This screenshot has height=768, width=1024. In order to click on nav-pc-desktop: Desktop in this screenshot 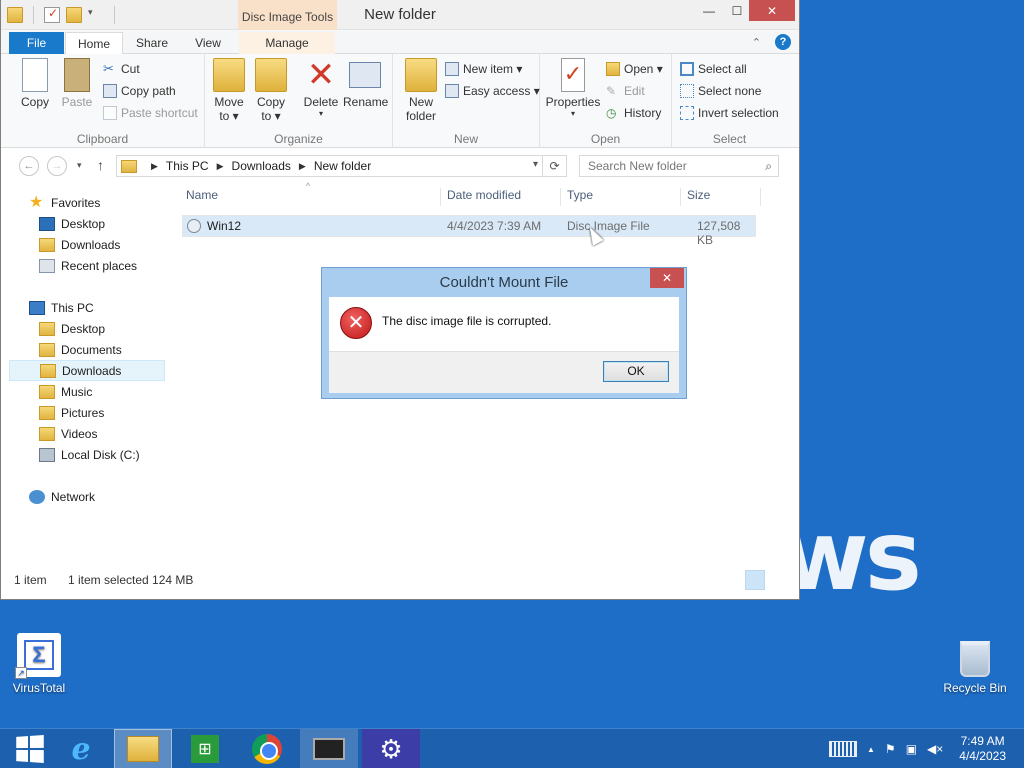, I will do `click(87, 328)`.